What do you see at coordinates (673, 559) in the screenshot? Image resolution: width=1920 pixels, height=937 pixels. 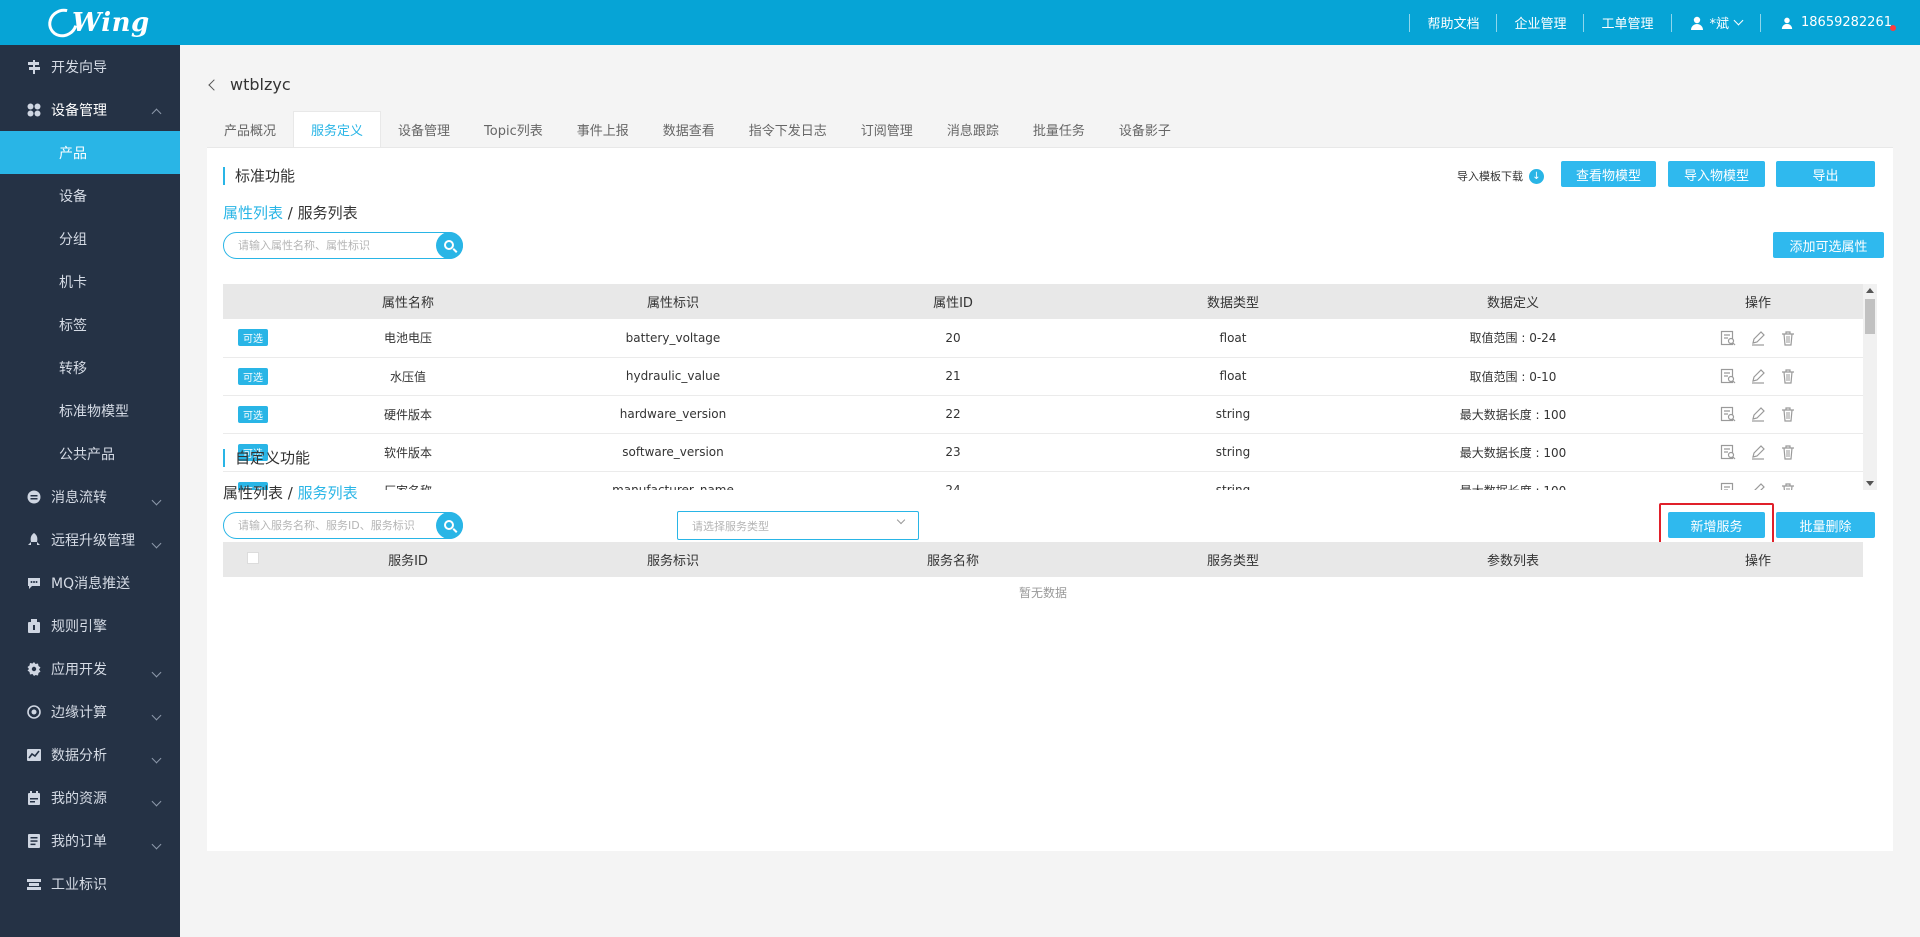 I see `column-header: 服务标识` at bounding box center [673, 559].